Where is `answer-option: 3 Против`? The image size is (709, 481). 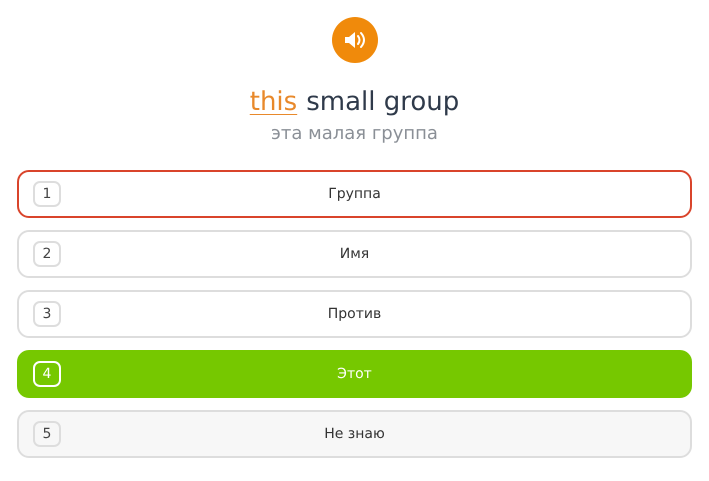
answer-option: 3 Против is located at coordinates (354, 314).